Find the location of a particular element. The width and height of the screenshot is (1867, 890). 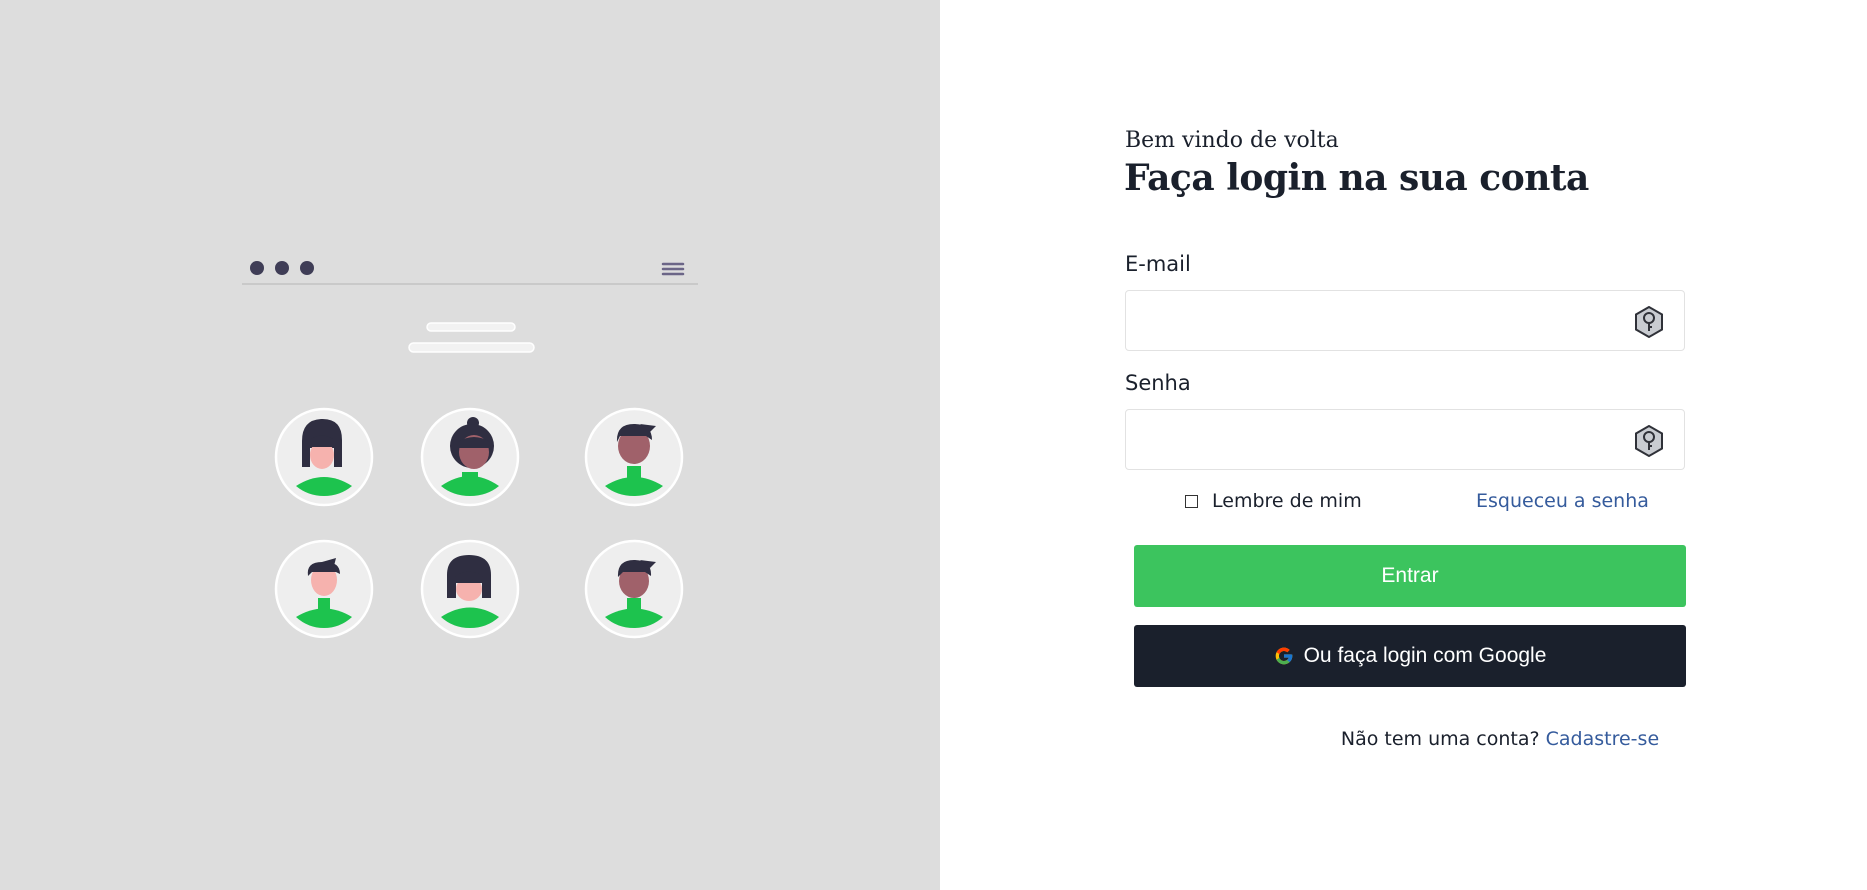

password-input is located at coordinates (1405, 439).